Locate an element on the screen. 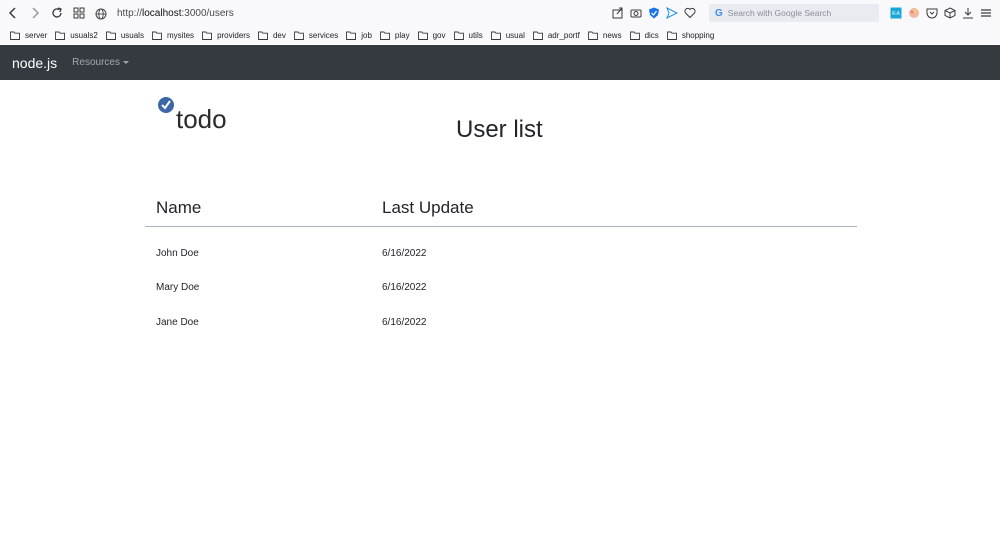  bookmark-folder: dics is located at coordinates (644, 35).